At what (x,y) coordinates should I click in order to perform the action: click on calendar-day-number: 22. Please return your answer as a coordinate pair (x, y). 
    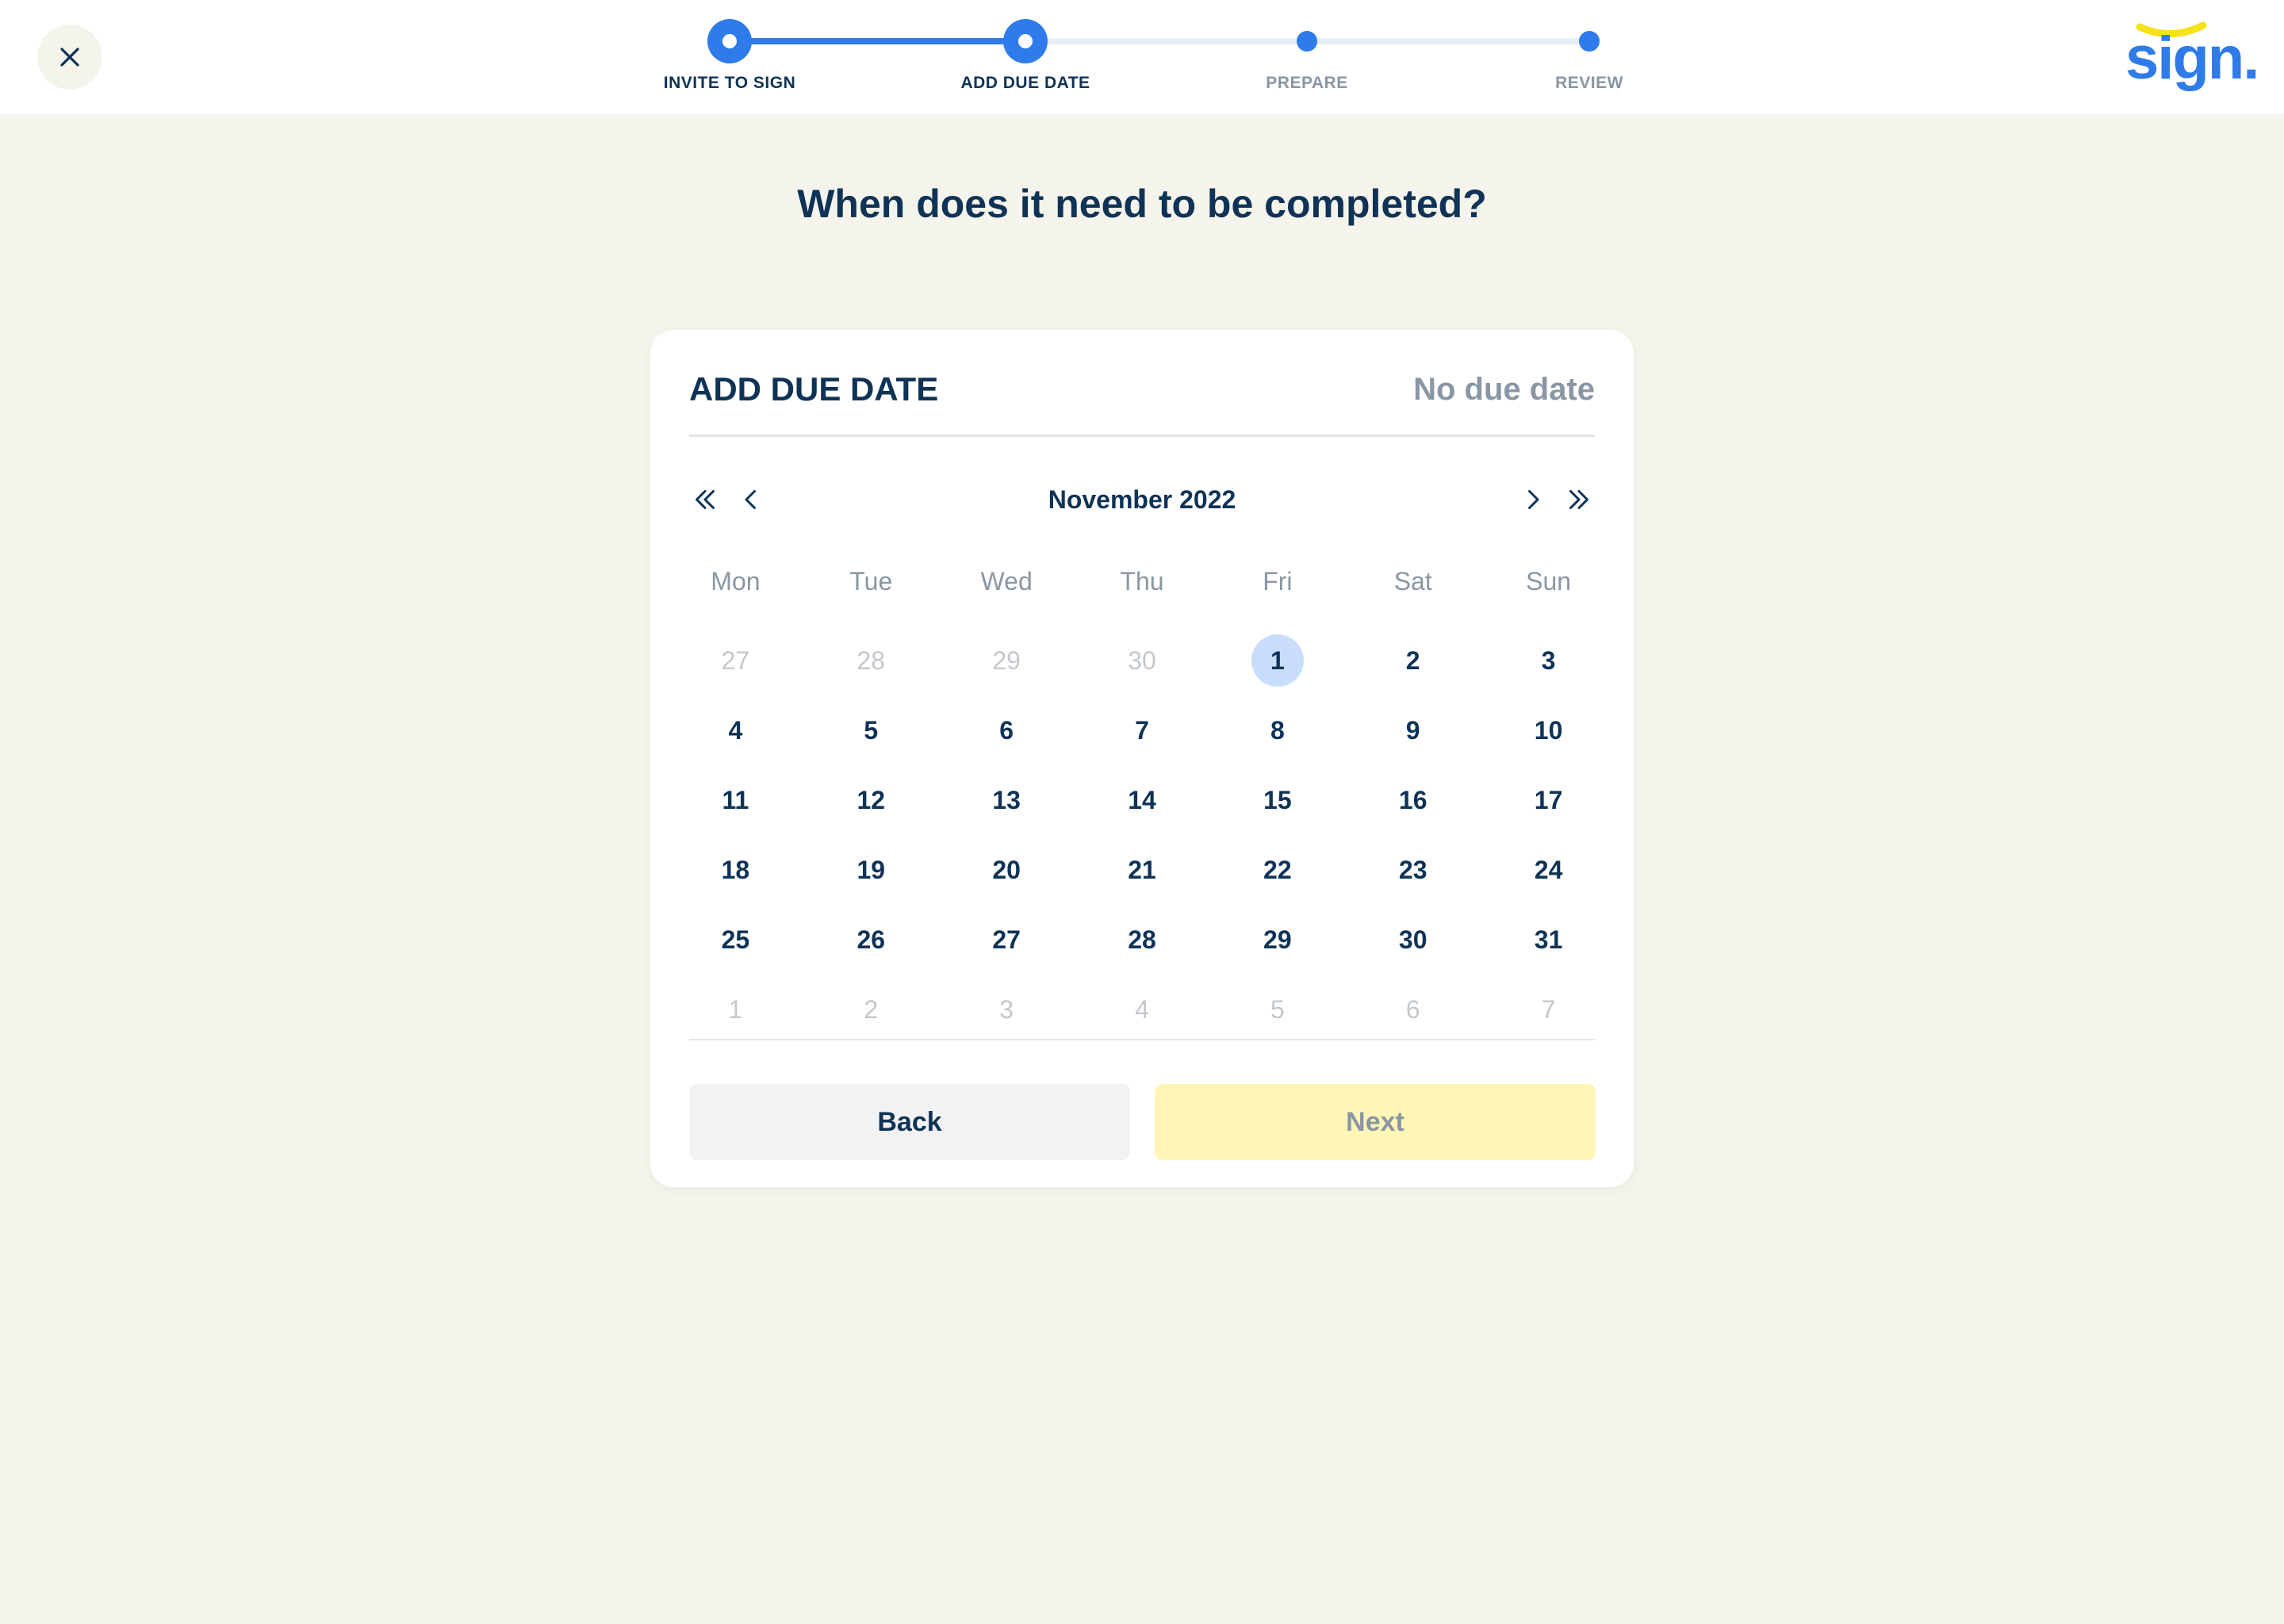
    Looking at the image, I should click on (1277, 869).